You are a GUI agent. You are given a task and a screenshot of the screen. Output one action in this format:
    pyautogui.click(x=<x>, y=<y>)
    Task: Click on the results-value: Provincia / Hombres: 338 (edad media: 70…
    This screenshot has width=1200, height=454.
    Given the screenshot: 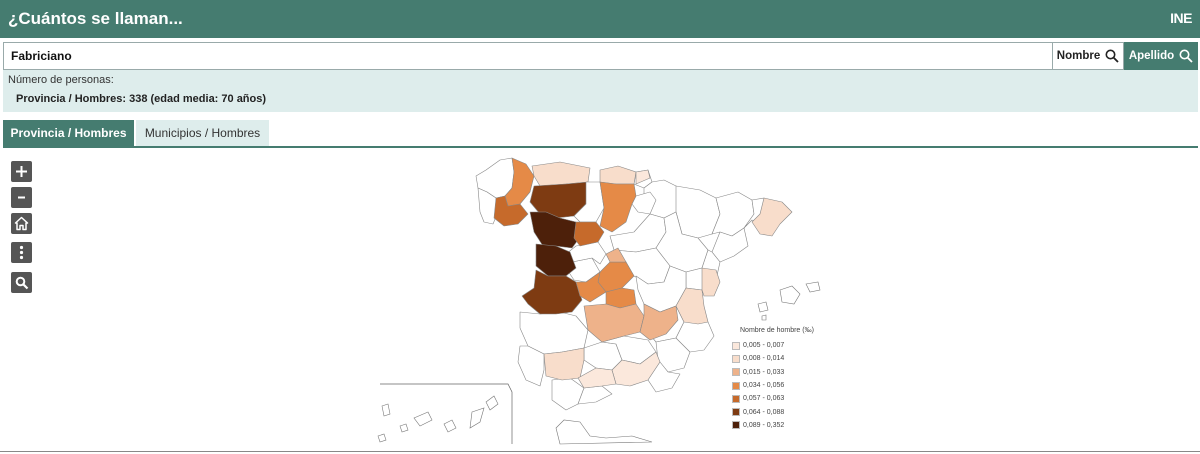 What is the action you would take?
    pyautogui.click(x=141, y=99)
    